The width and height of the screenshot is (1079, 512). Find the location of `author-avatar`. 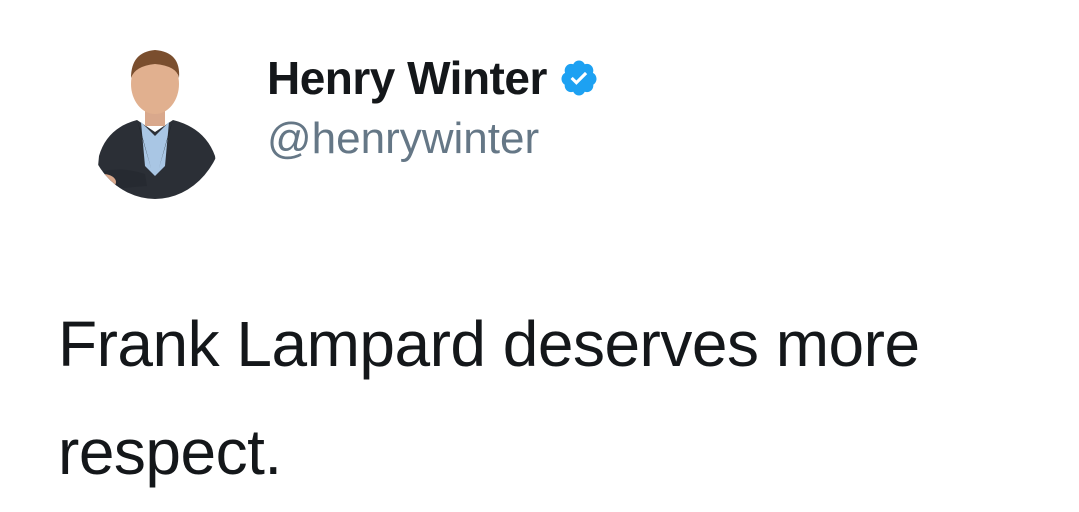

author-avatar is located at coordinates (155, 117).